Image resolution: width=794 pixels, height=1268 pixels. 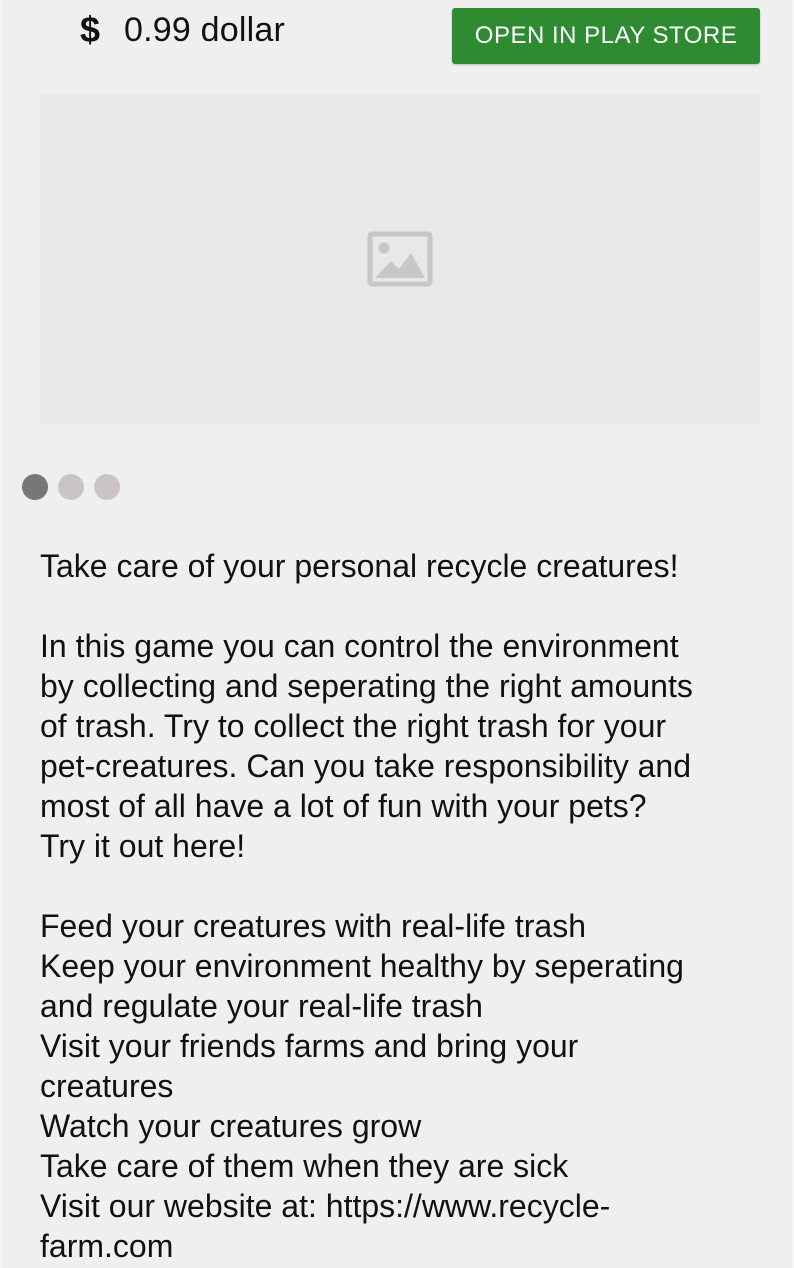 What do you see at coordinates (231, 1126) in the screenshot?
I see `feature-line: Watch your creatures grow` at bounding box center [231, 1126].